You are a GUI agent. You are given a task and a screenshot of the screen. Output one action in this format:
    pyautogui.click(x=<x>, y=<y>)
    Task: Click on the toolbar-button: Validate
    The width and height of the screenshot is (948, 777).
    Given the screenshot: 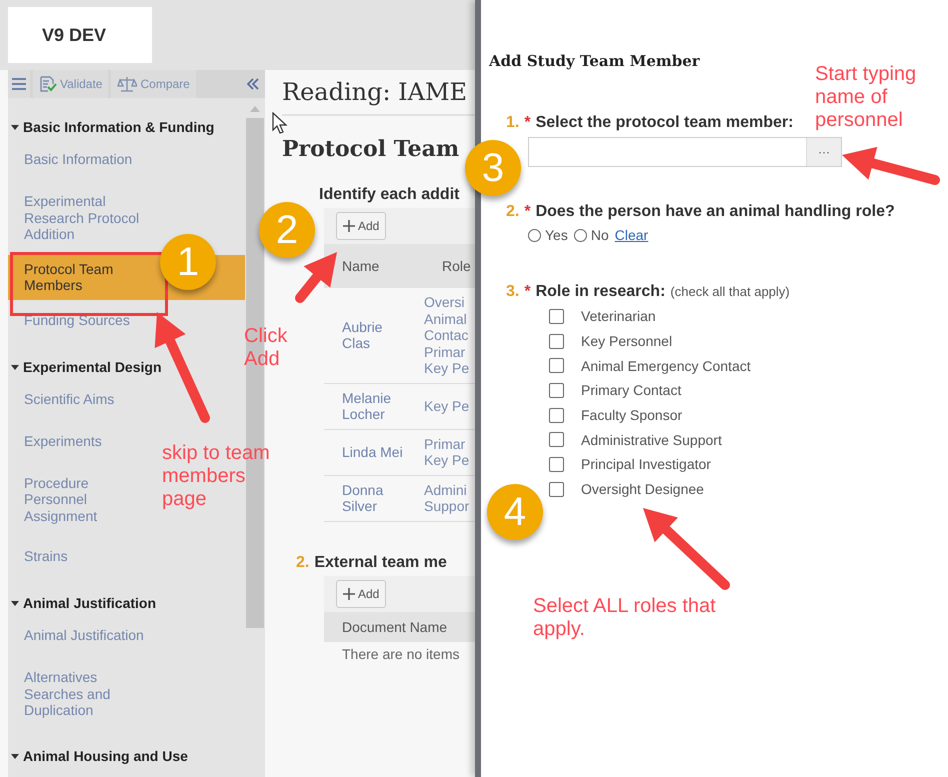 What is the action you would take?
    pyautogui.click(x=70, y=84)
    